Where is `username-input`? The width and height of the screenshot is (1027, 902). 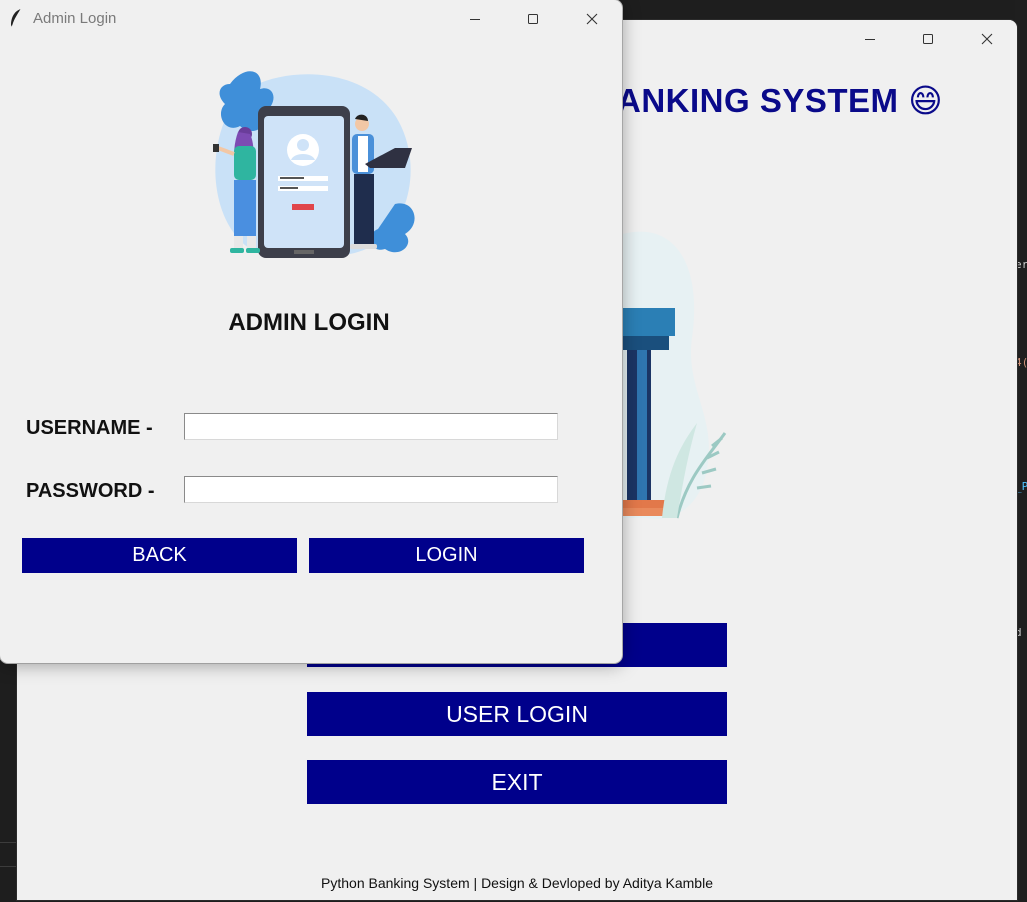
username-input is located at coordinates (371, 426).